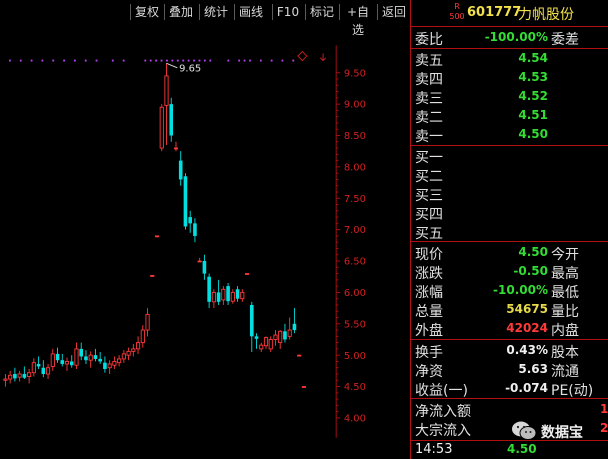 This screenshot has width=608, height=459. I want to click on divider-line, so click(509, 339).